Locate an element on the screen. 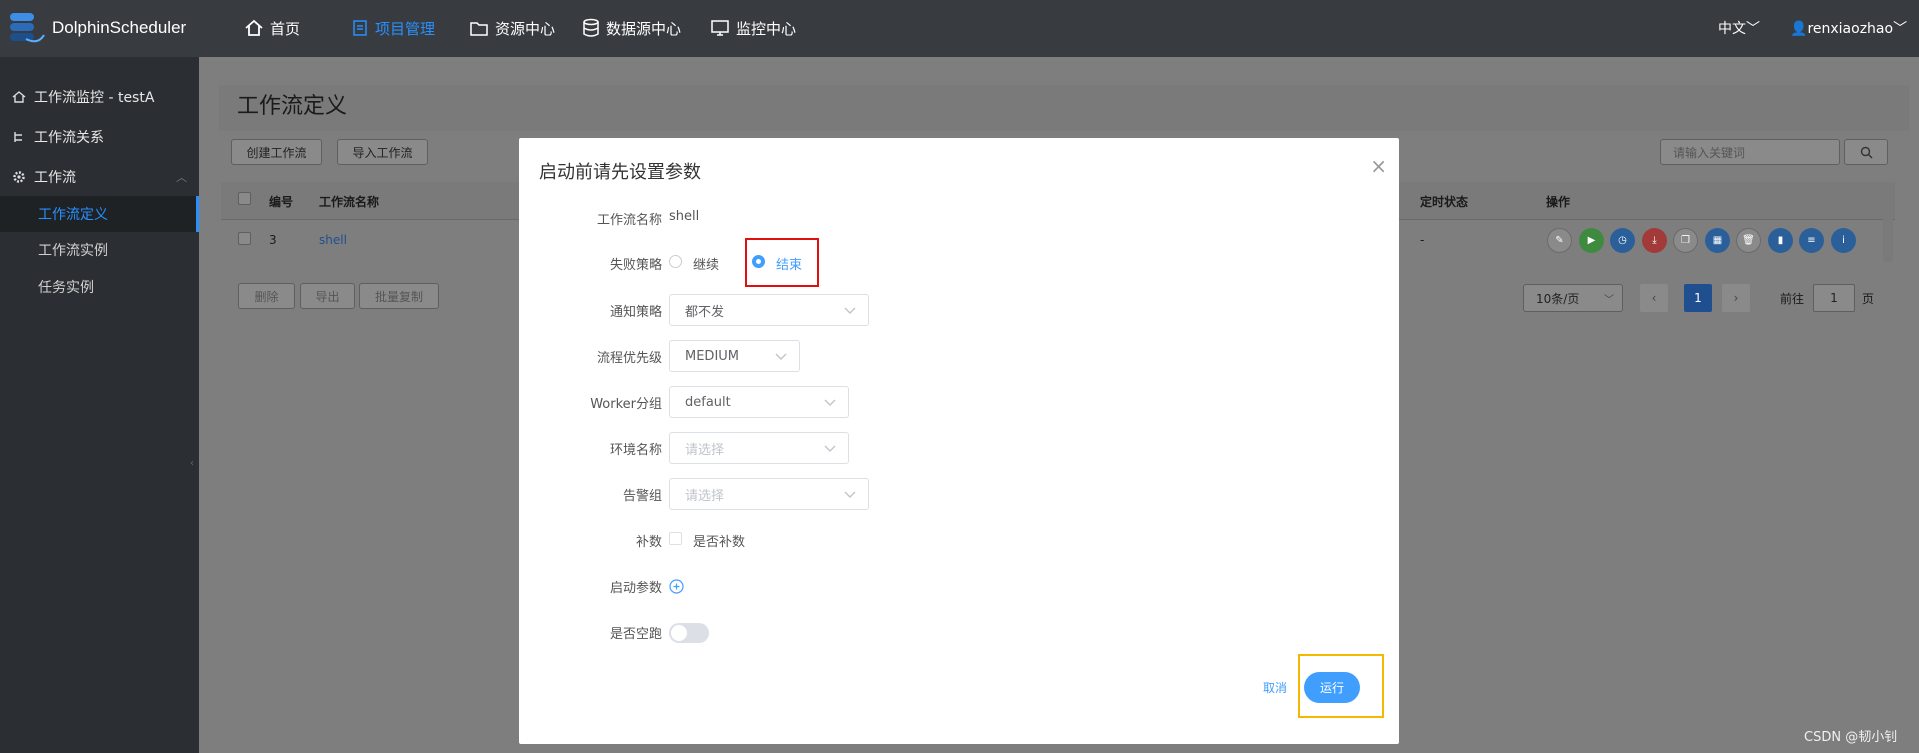 Image resolution: width=1919 pixels, height=753 pixels. notify-strategy-select: 都不发 is located at coordinates (769, 310).